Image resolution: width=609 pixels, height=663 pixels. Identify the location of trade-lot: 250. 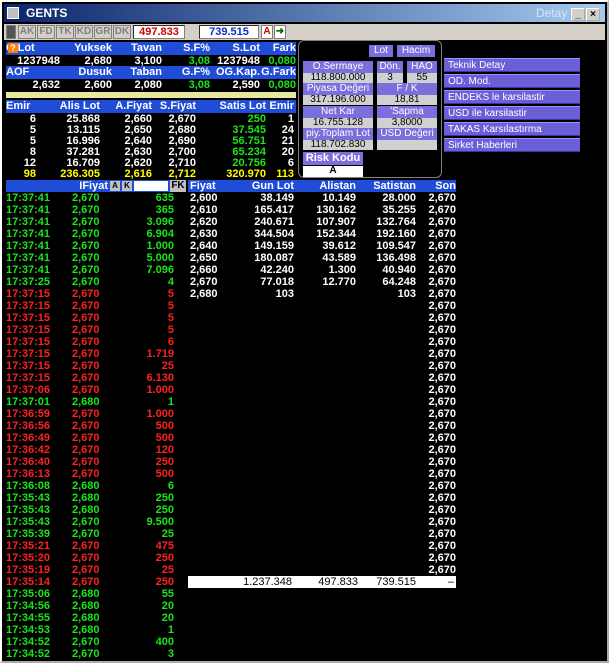
(164, 462).